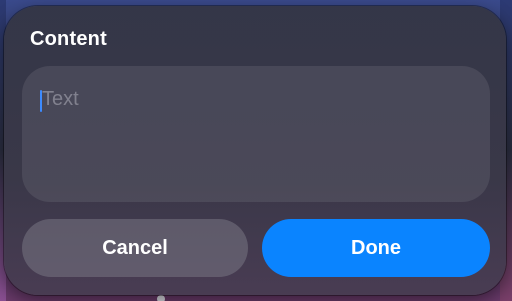  What do you see at coordinates (135, 248) in the screenshot?
I see `cancel-button: Cancel` at bounding box center [135, 248].